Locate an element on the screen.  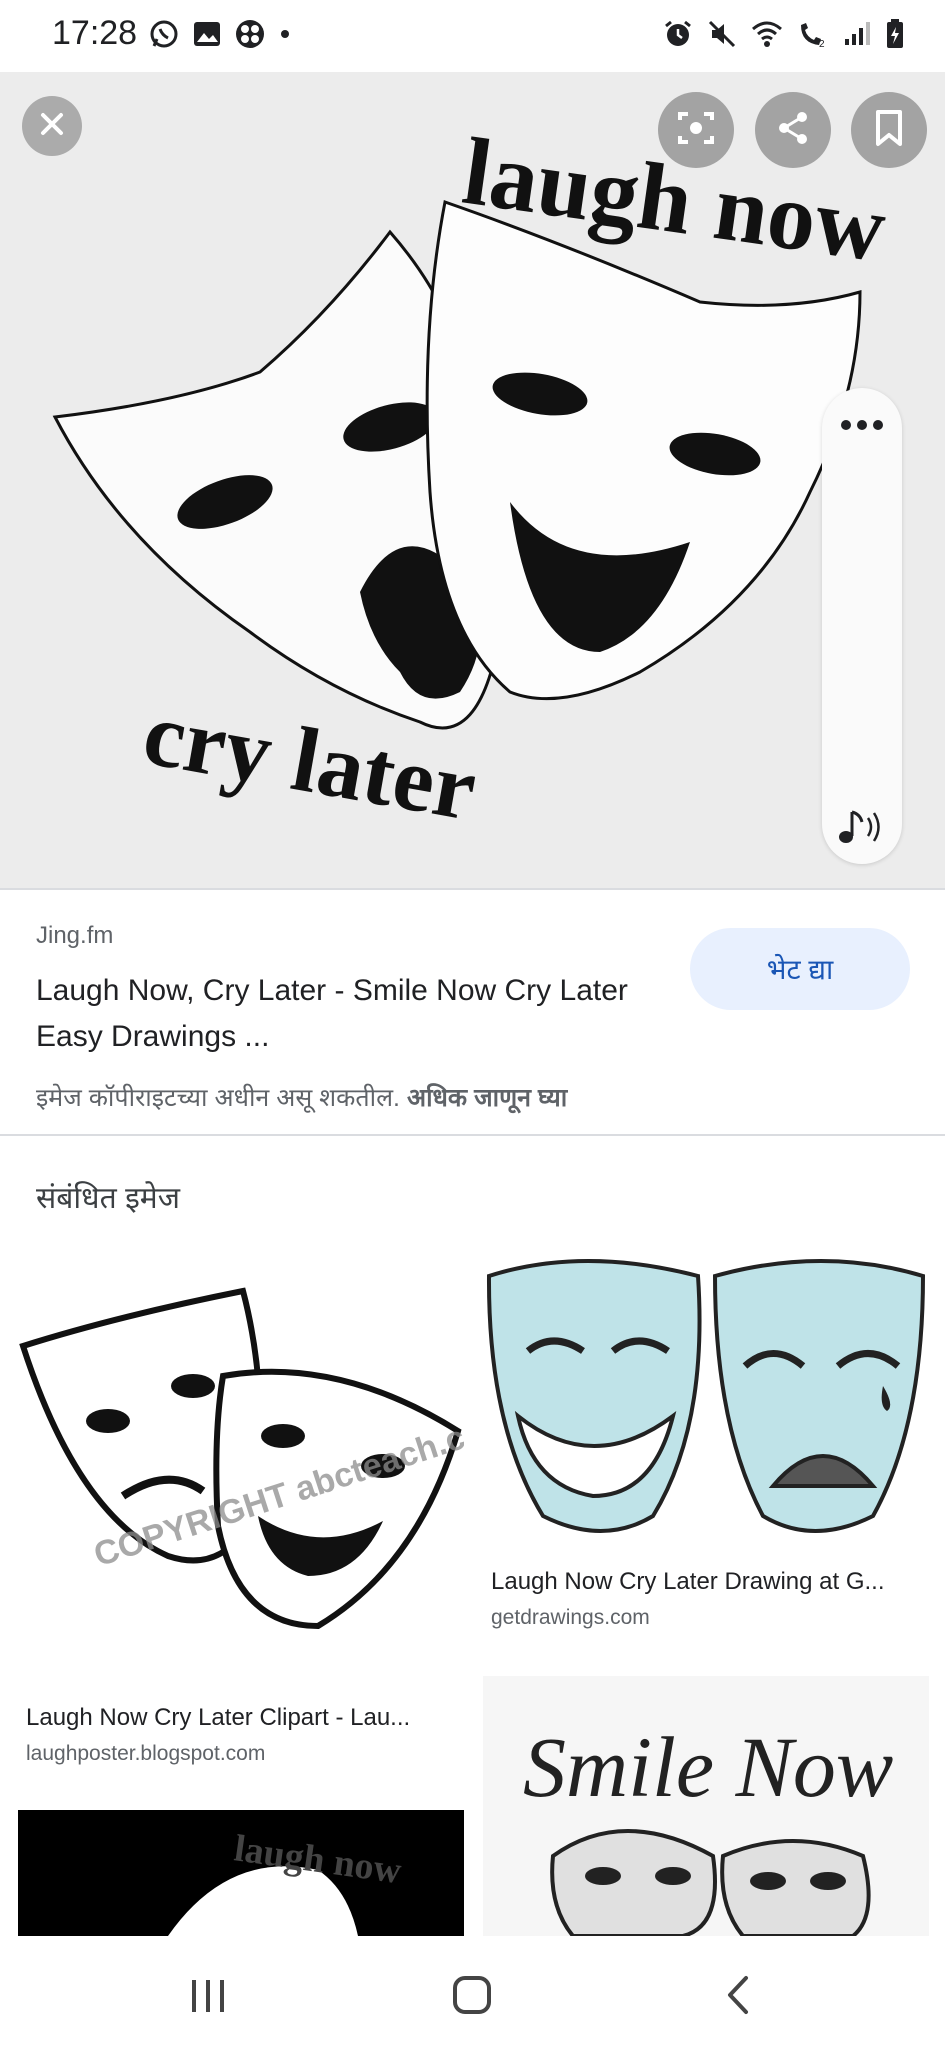
signal-icon is located at coordinates (857, 36).